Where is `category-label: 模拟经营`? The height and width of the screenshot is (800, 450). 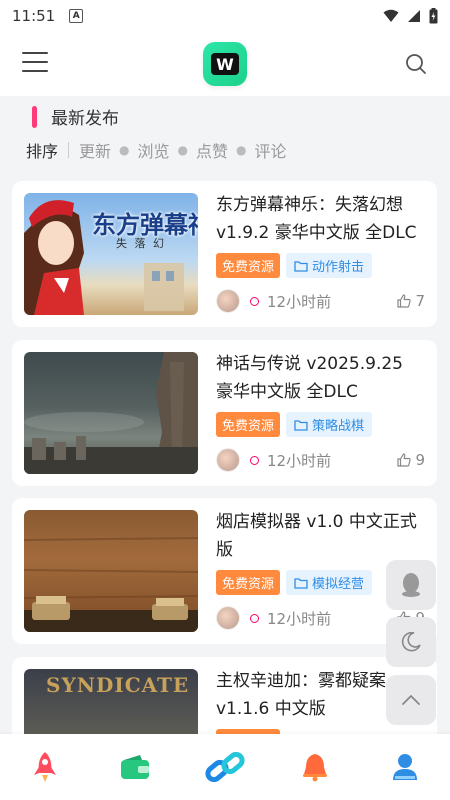
category-label: 模拟经营 is located at coordinates (338, 584).